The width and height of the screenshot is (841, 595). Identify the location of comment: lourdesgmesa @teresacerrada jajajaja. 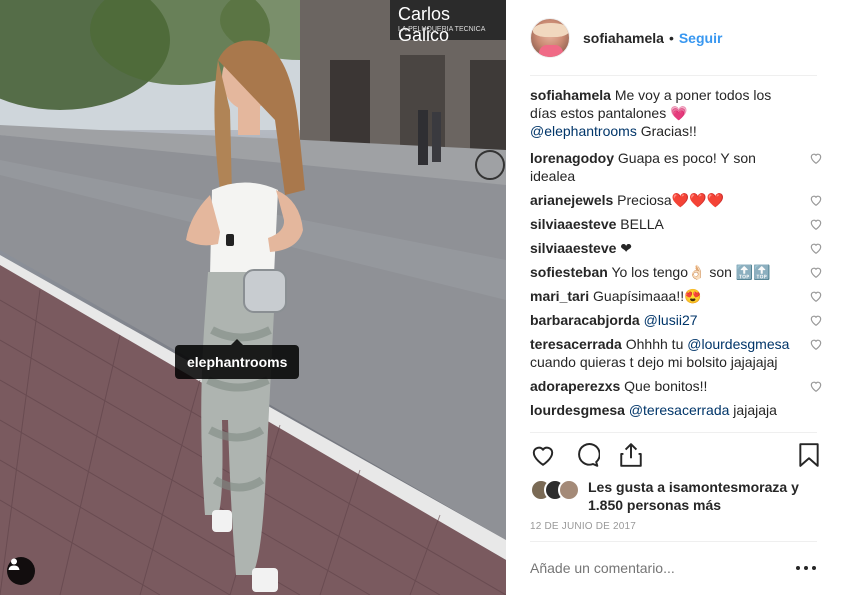
(678, 410).